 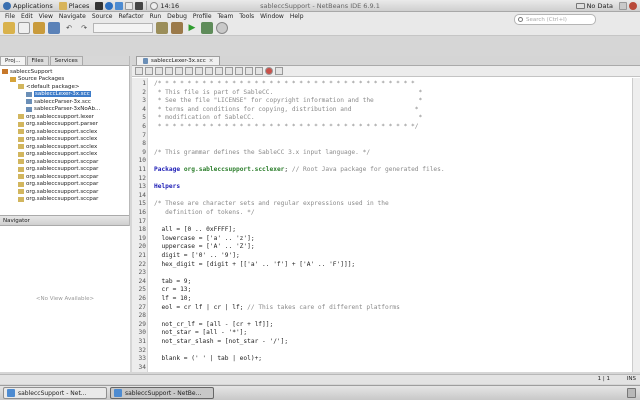 I want to click on code-token: not_cr_lf = [all - [cr + lf]];, so click(x=214, y=324).